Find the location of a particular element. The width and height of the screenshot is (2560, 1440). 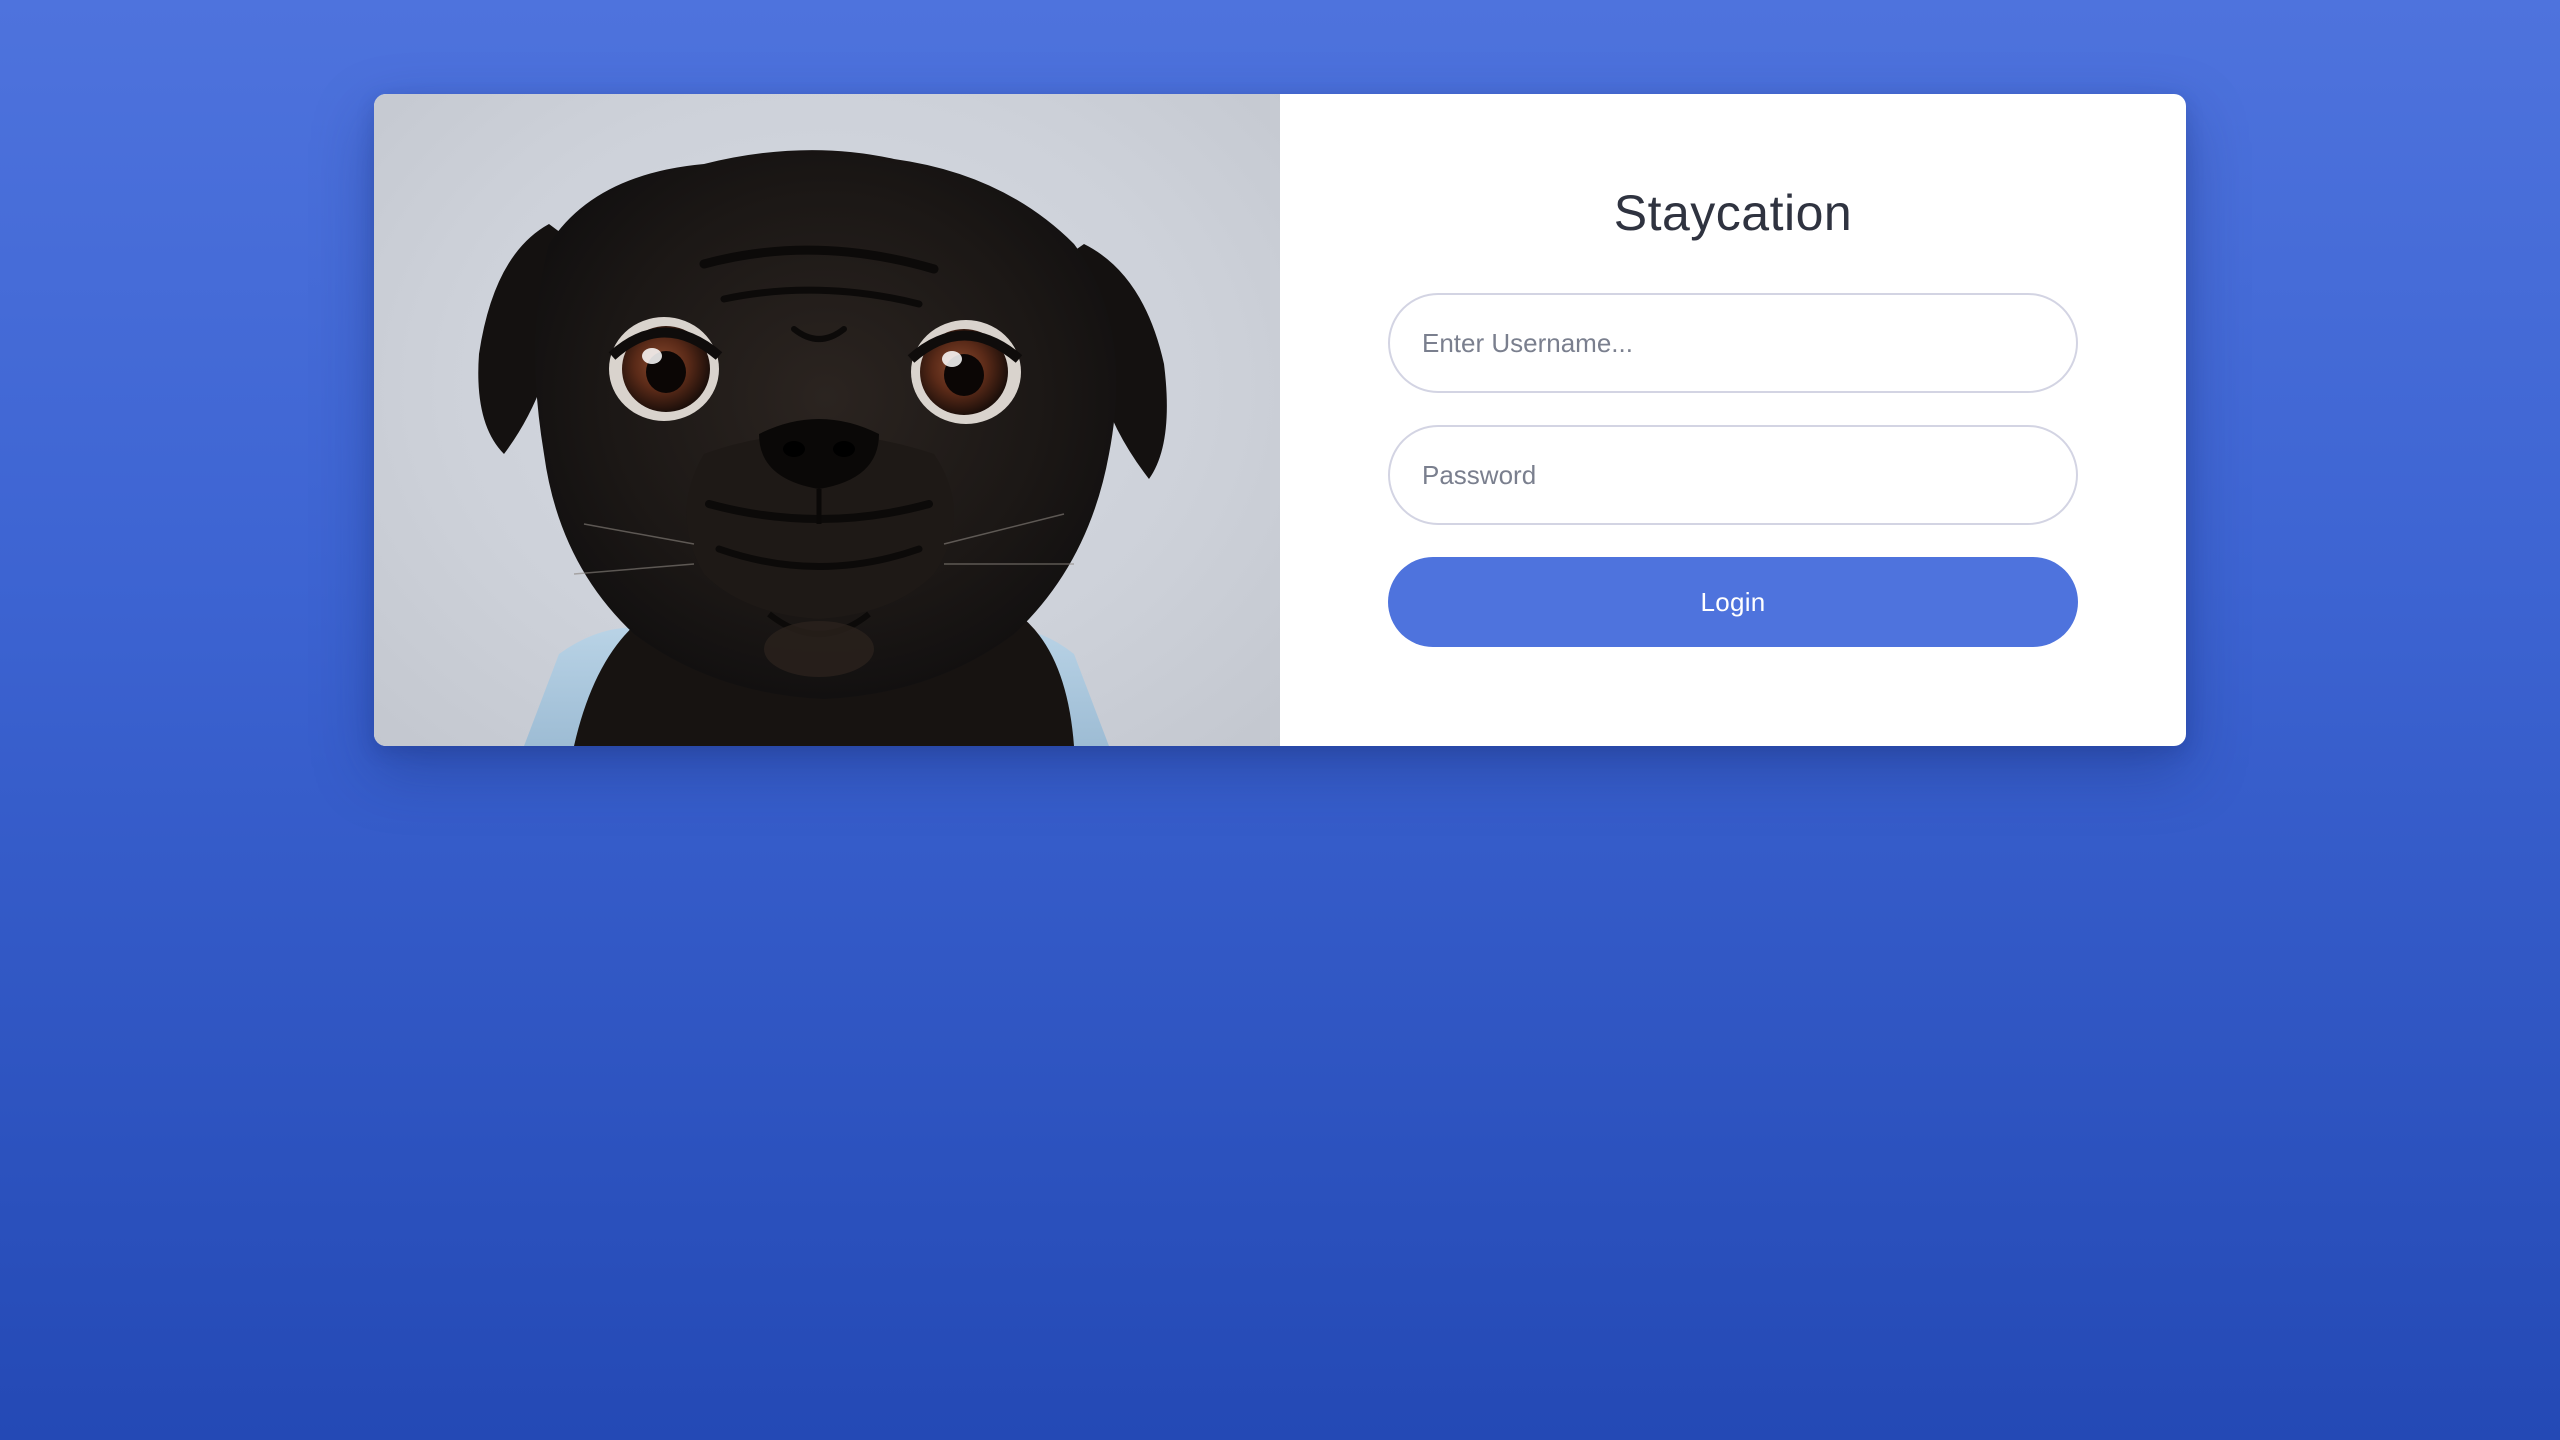

app-title: Staycation is located at coordinates (1733, 213).